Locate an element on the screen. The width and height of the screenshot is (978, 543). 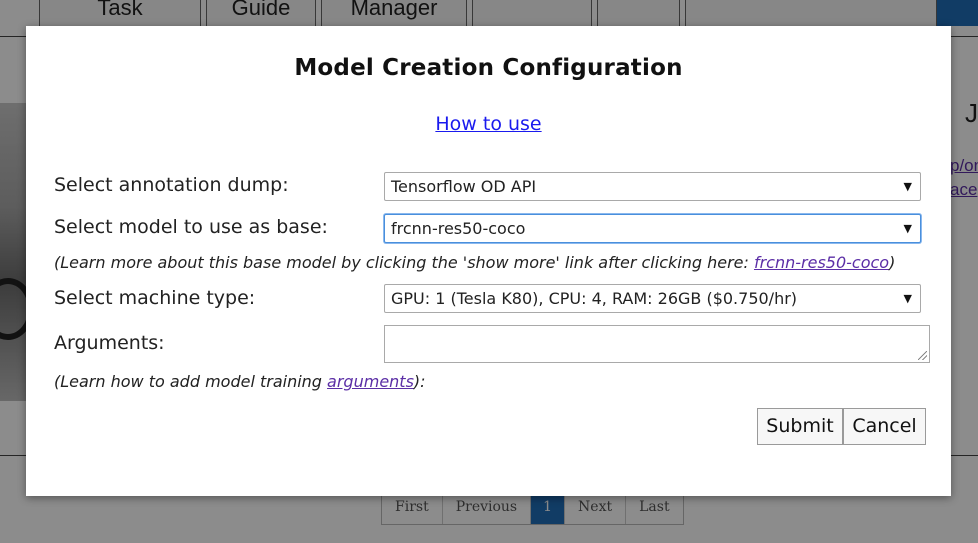
machine-type-label: Select machine type: is located at coordinates (155, 298).